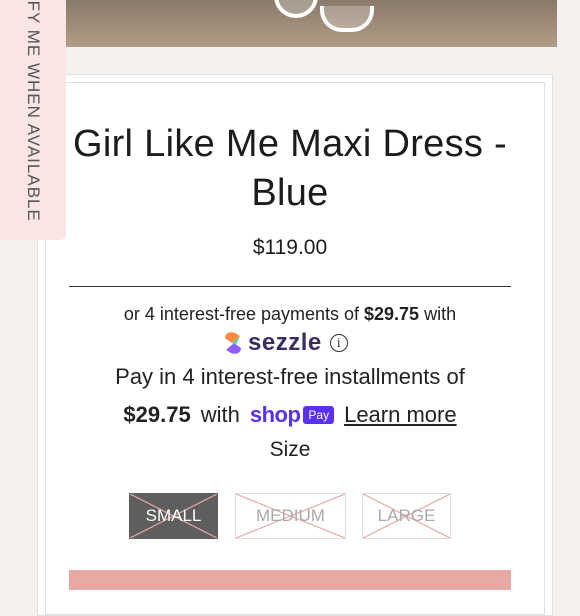 Image resolution: width=580 pixels, height=616 pixels. I want to click on shop-pay-logo-shop: shop, so click(275, 414).